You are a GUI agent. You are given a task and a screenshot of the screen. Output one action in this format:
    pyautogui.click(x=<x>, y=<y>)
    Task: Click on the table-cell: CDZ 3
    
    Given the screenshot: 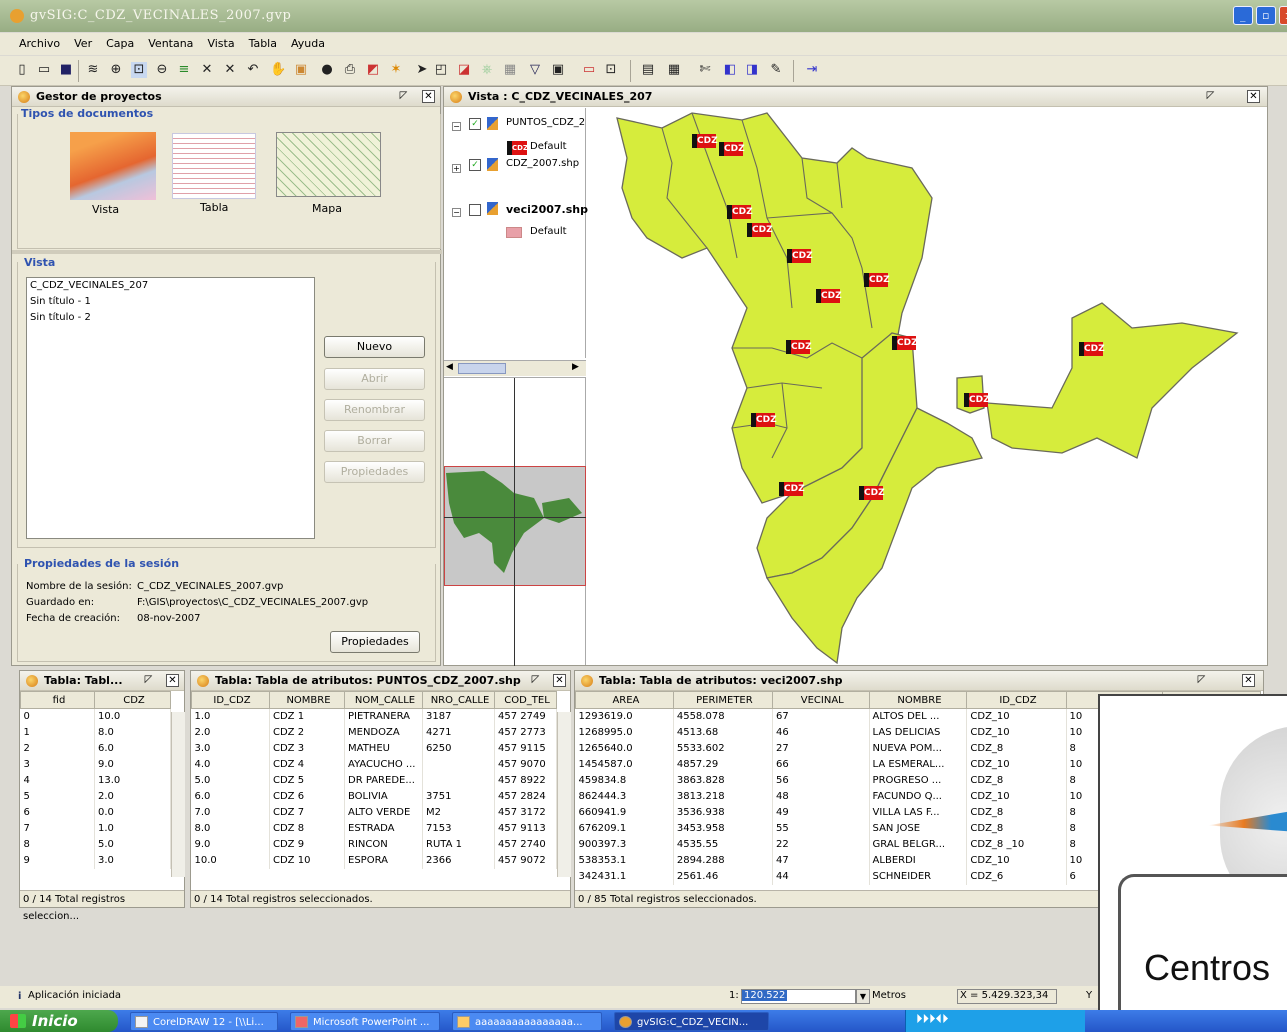 What is the action you would take?
    pyautogui.click(x=307, y=748)
    